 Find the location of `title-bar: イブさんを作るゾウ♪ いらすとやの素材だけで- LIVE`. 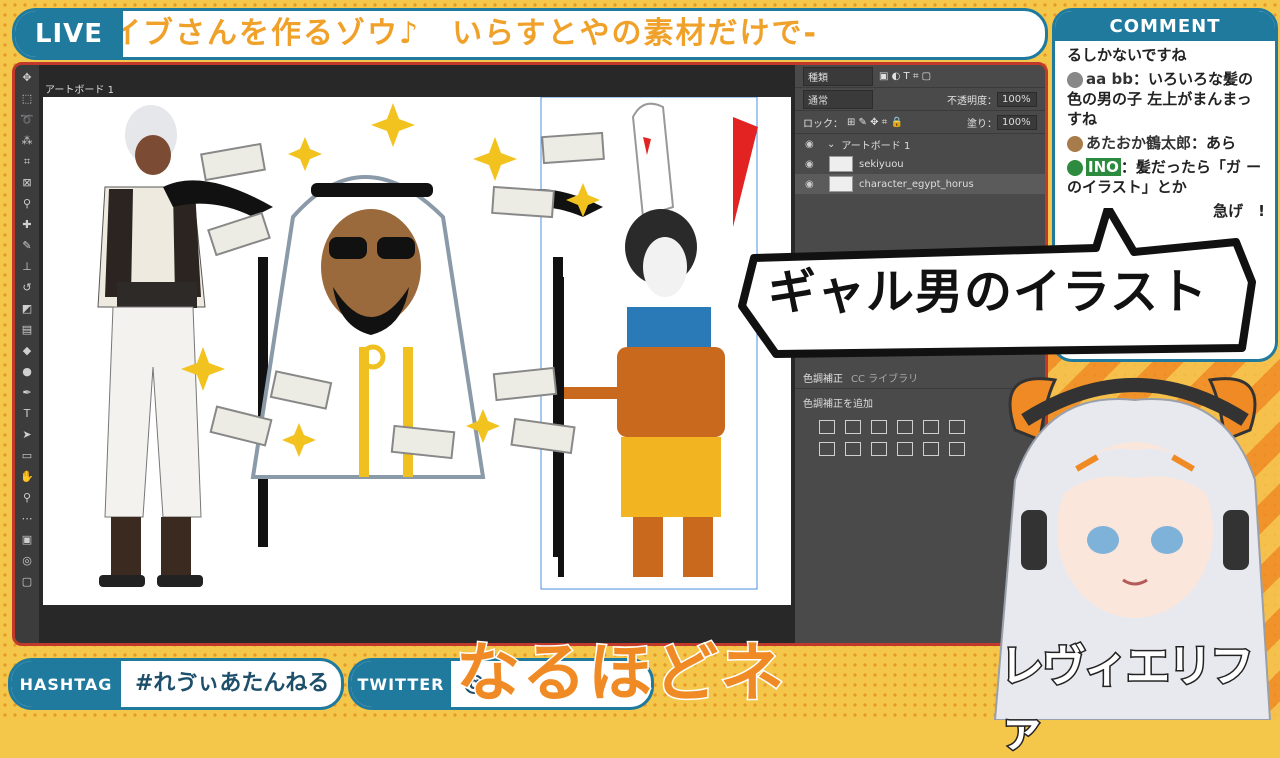

title-bar: イブさんを作るゾウ♪ いらすとやの素材だけで- LIVE is located at coordinates (530, 34).